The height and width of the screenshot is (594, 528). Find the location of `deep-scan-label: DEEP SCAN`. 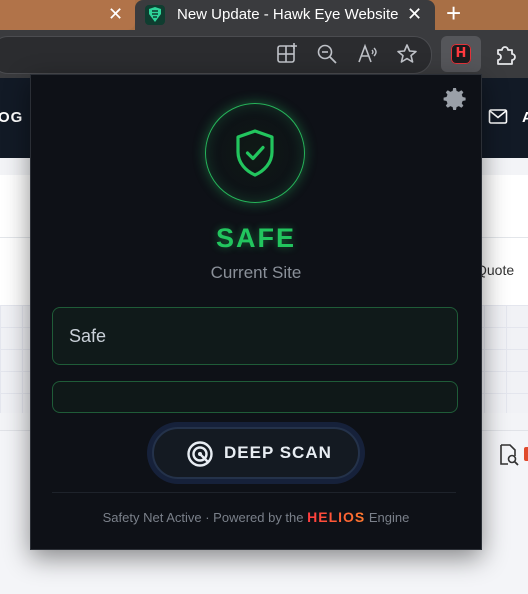

deep-scan-label: DEEP SCAN is located at coordinates (278, 452).